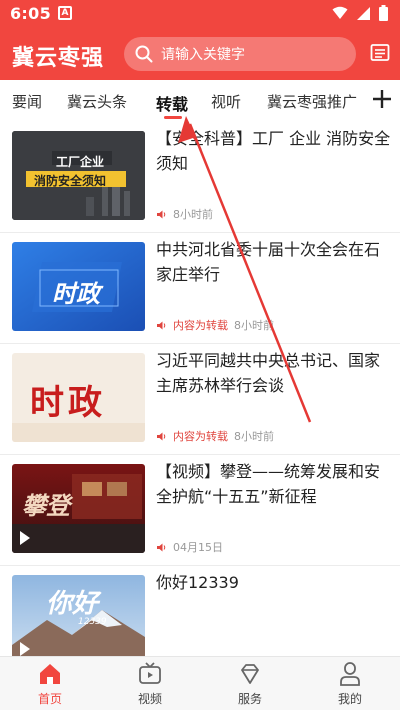  Describe the element at coordinates (268, 373) in the screenshot. I see `news-title: 习近平同越共中央总书记、国家主席苏林举行会谈` at that location.